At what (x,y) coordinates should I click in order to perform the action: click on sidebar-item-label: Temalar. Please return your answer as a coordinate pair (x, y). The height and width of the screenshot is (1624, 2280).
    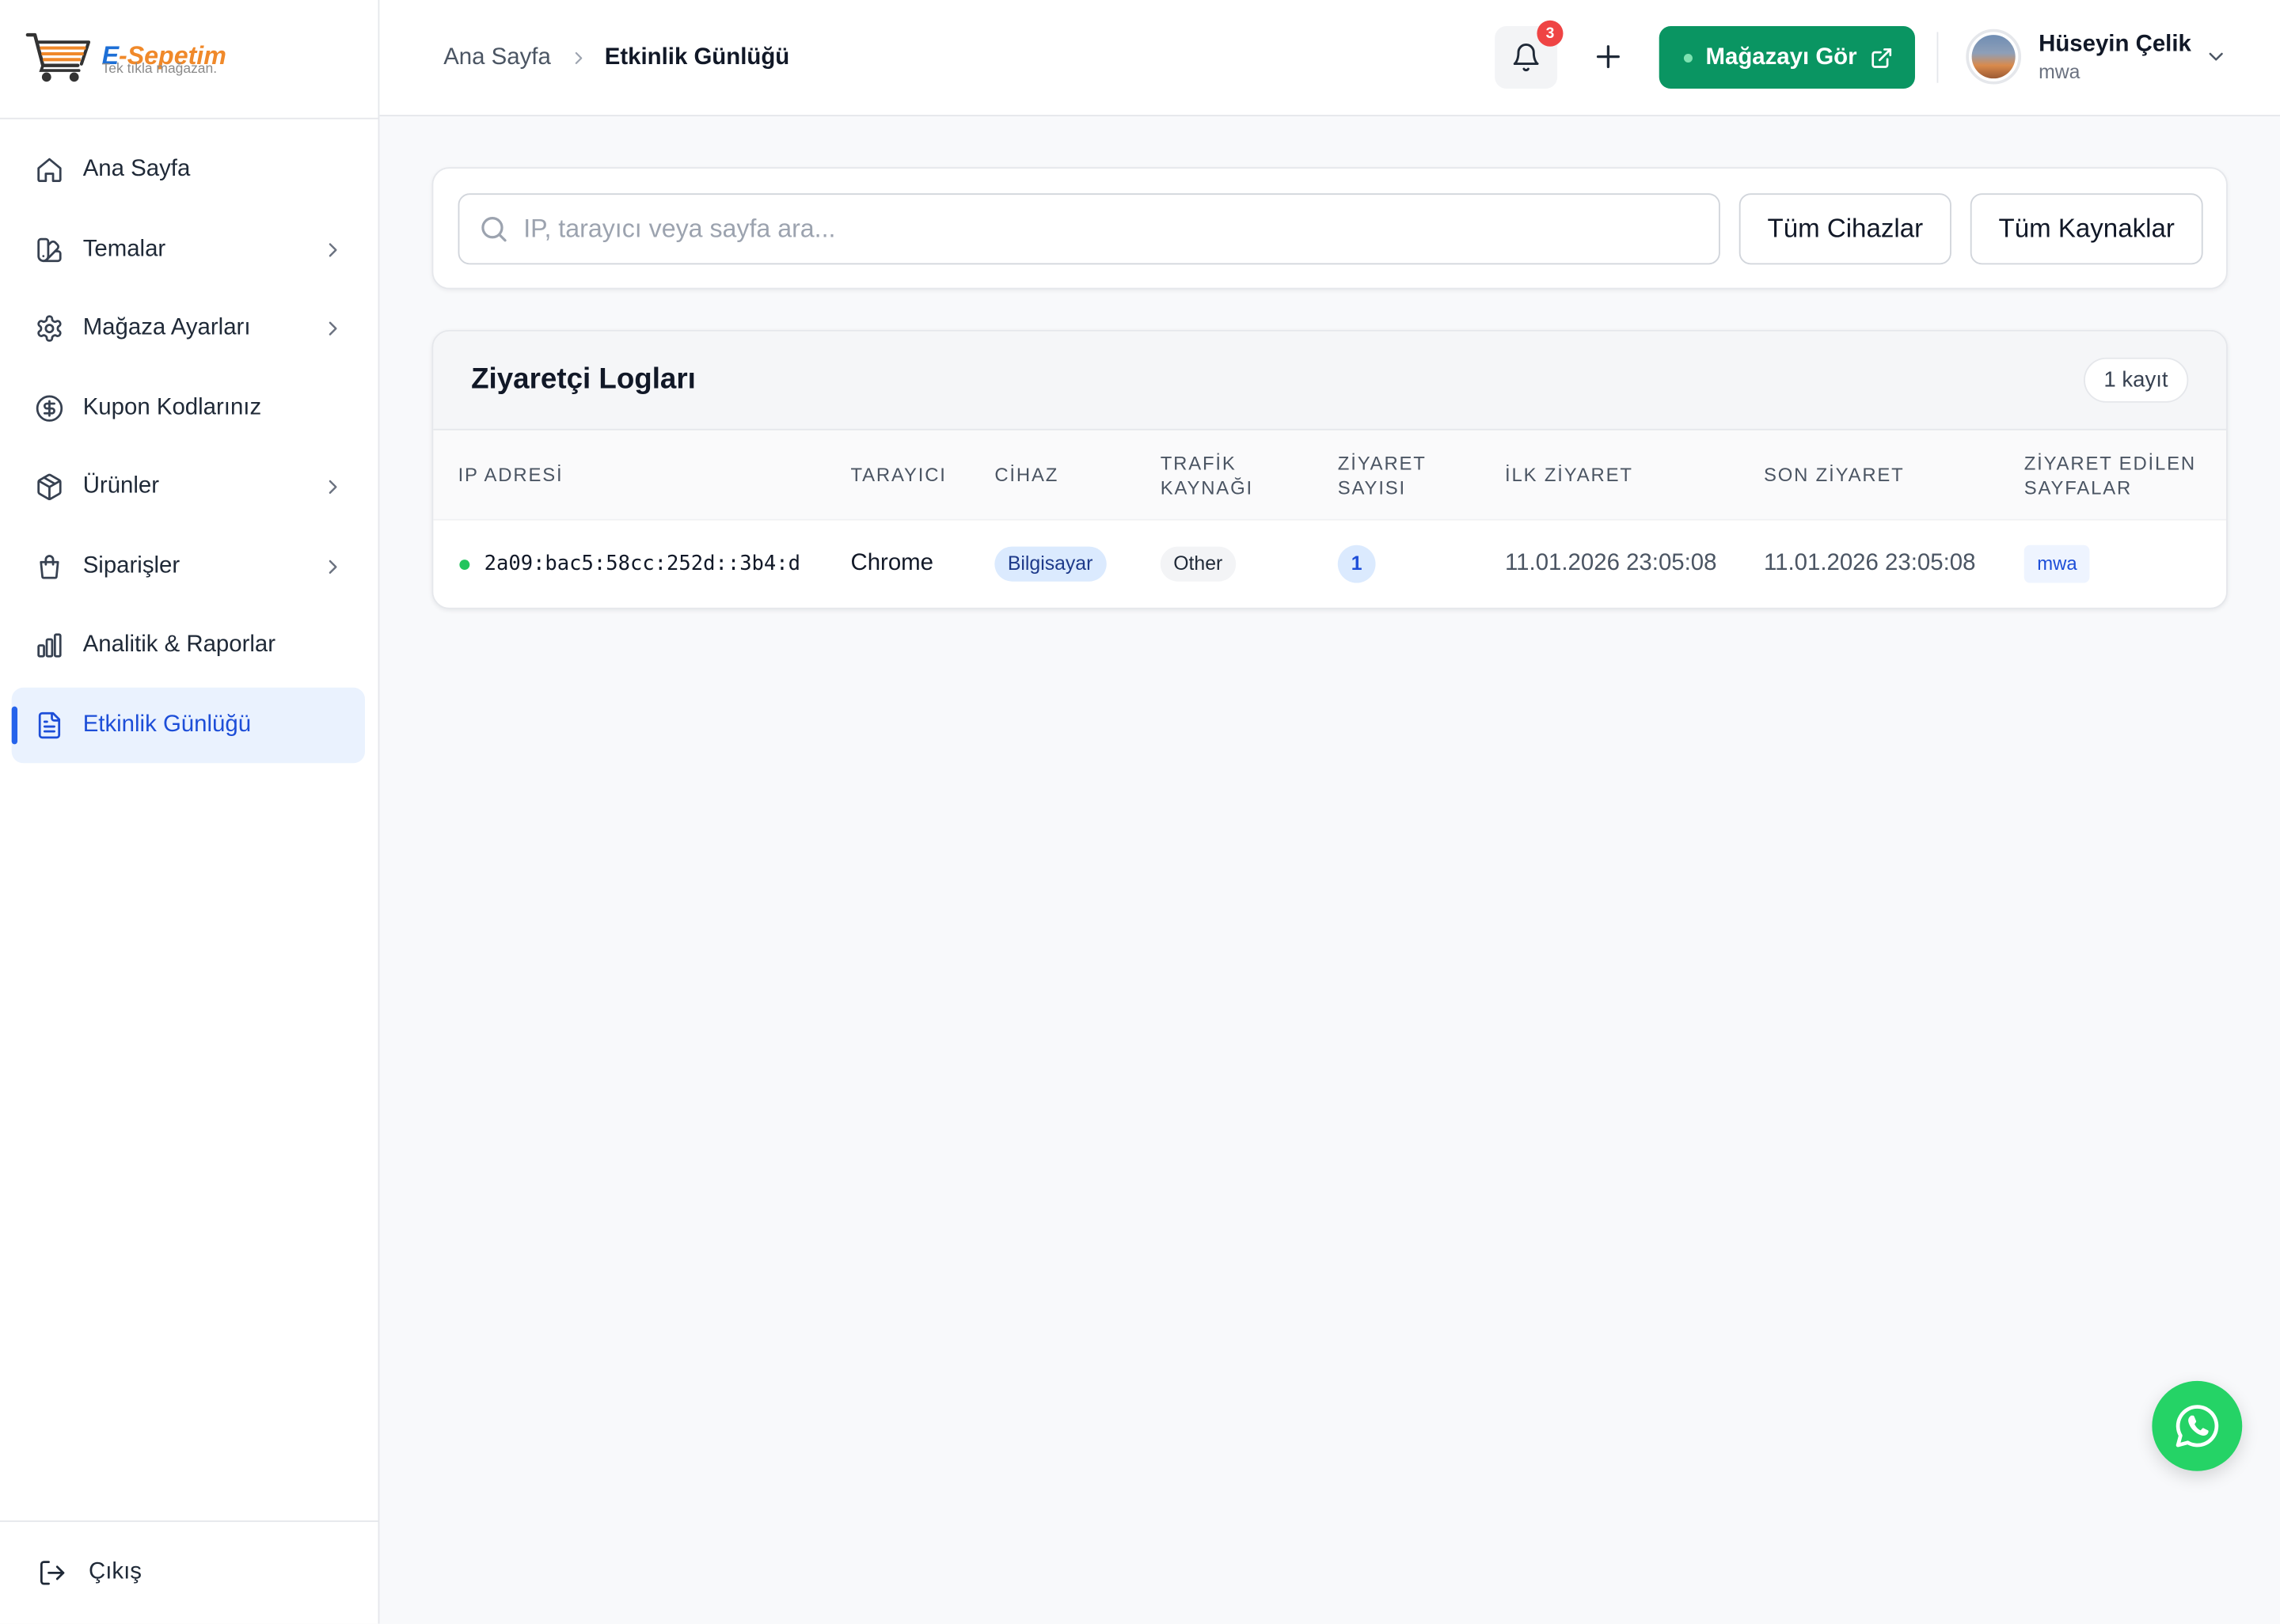
    Looking at the image, I should click on (124, 248).